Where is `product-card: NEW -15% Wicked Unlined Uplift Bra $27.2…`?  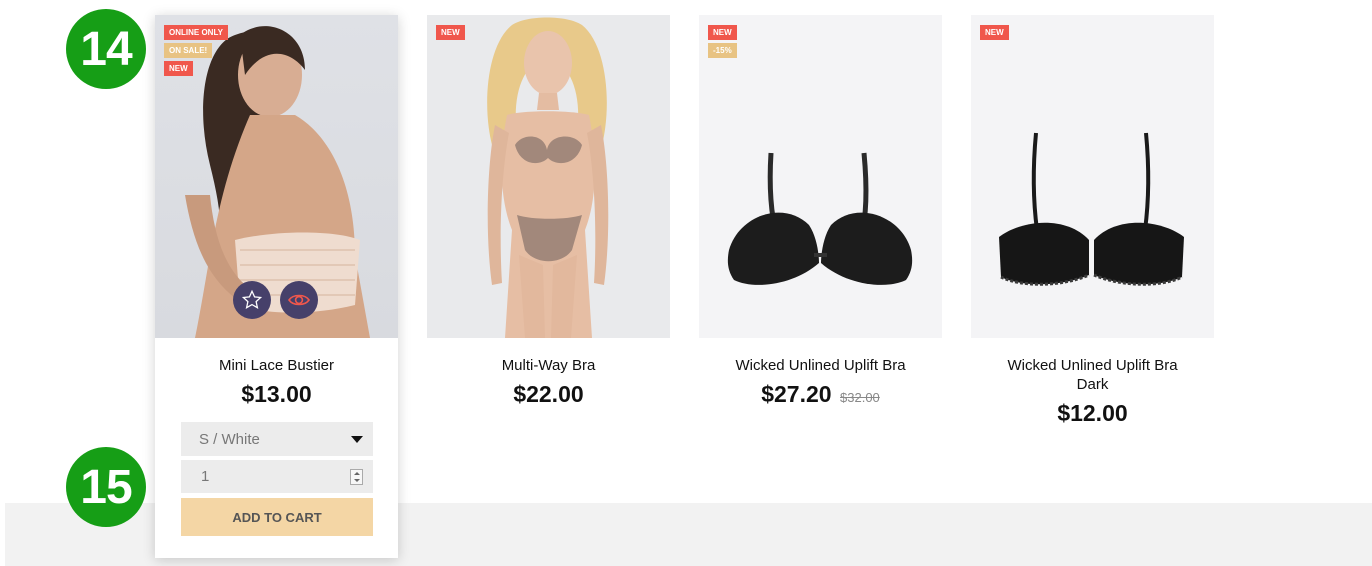 product-card: NEW -15% Wicked Unlined Uplift Bra $27.2… is located at coordinates (820, 211).